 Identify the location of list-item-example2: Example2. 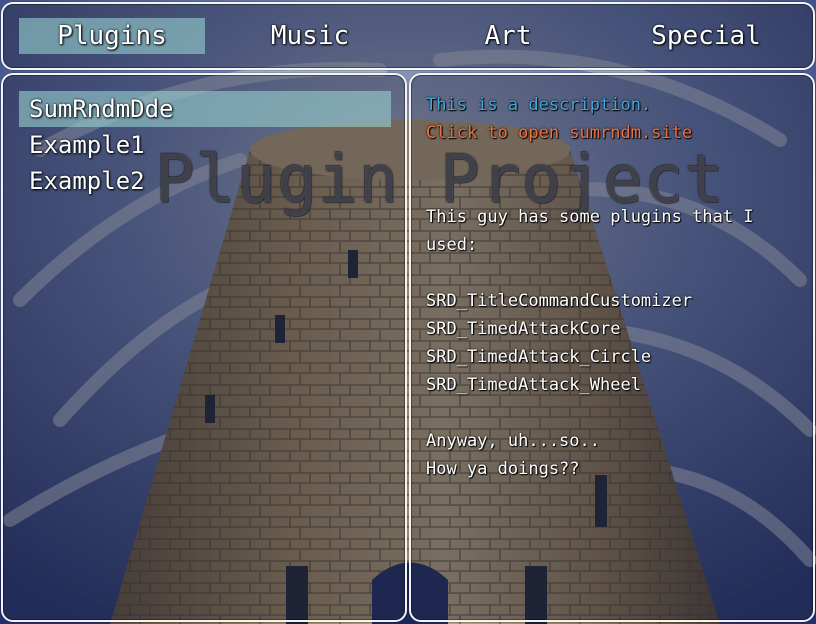
(205, 181).